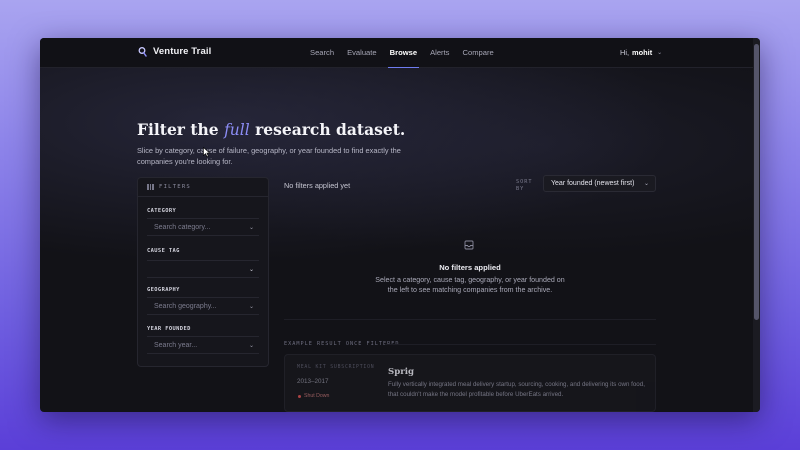 This screenshot has width=800, height=450. Describe the element at coordinates (163, 290) in the screenshot. I see `filter-label-geography: GEOGRAPHY` at that location.